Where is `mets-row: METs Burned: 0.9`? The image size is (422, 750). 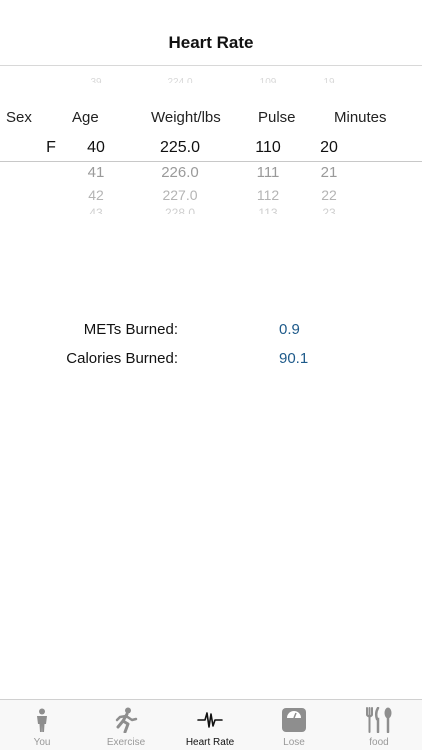 mets-row: METs Burned: 0.9 is located at coordinates (211, 331).